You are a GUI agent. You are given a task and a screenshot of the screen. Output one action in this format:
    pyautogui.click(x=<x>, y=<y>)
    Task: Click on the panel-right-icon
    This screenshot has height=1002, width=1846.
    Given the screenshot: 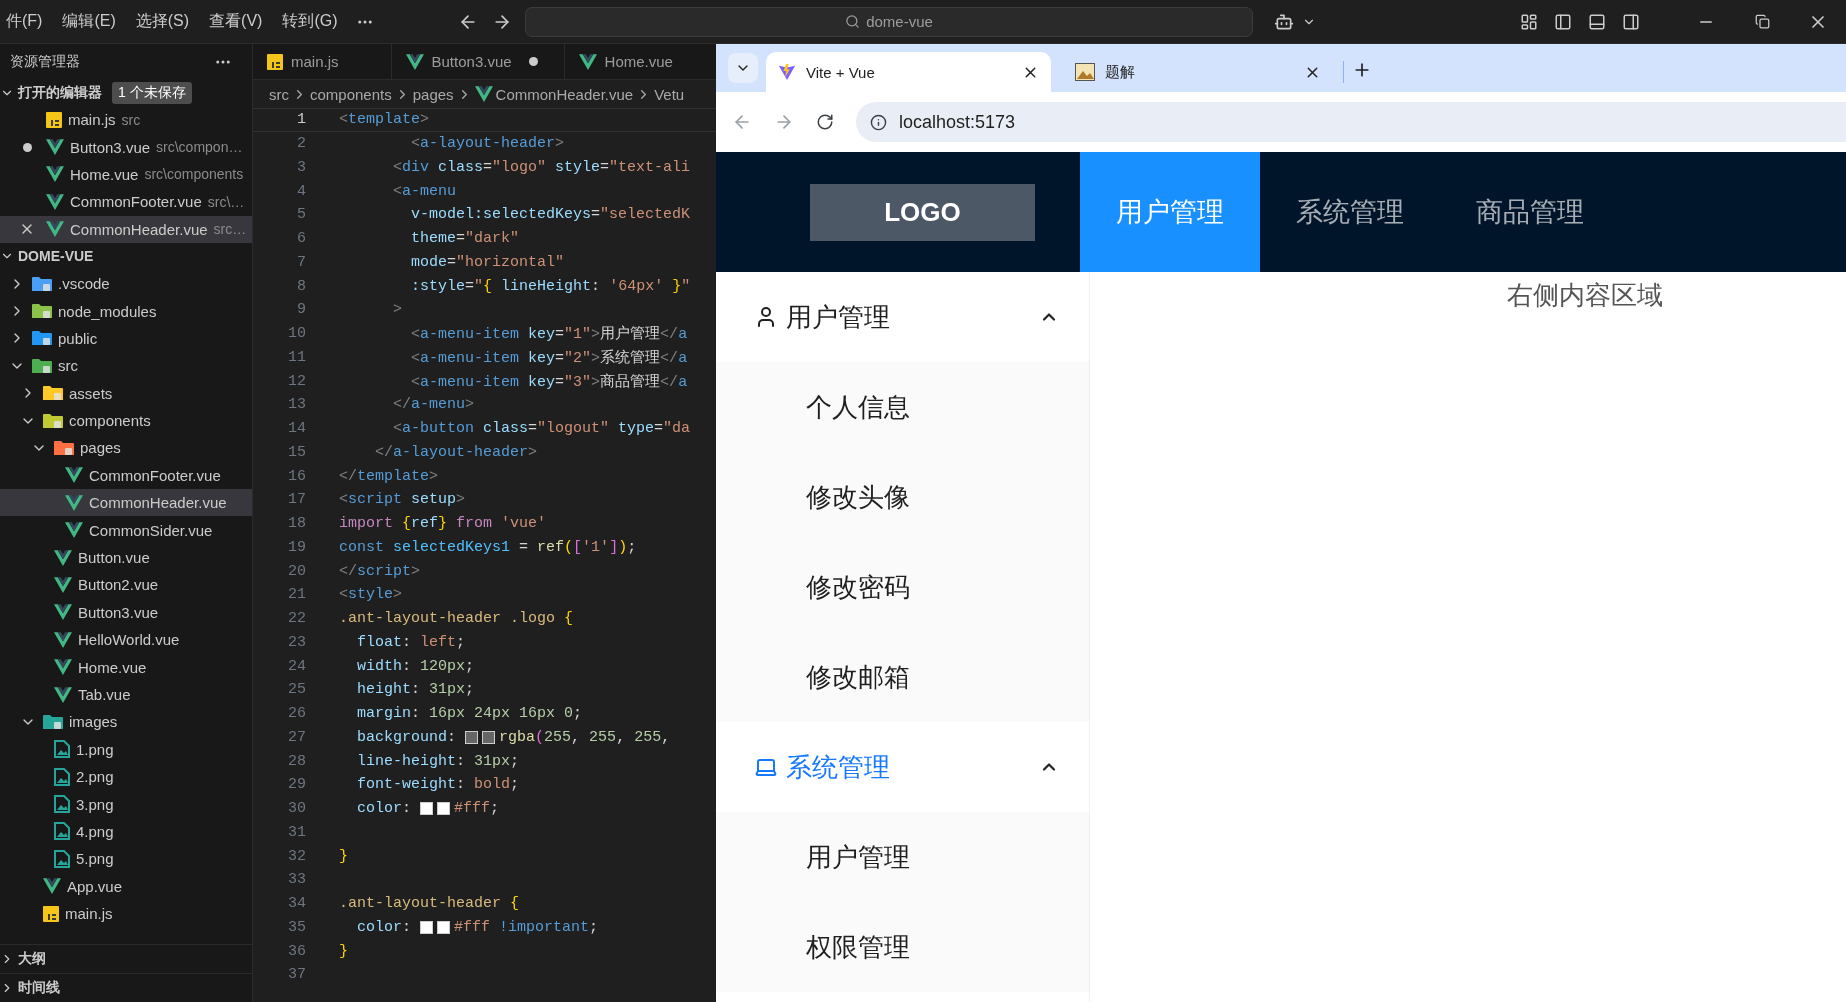 What is the action you would take?
    pyautogui.click(x=1631, y=21)
    